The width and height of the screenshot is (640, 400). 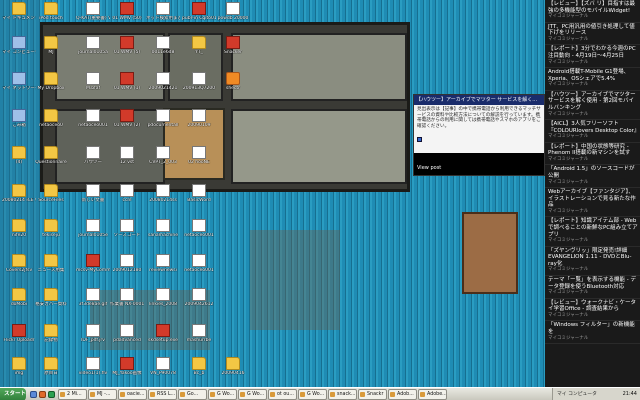 What do you see at coordinates (199, 201) in the screenshot?
I see `desktop-icon: BasicWord` at bounding box center [199, 201].